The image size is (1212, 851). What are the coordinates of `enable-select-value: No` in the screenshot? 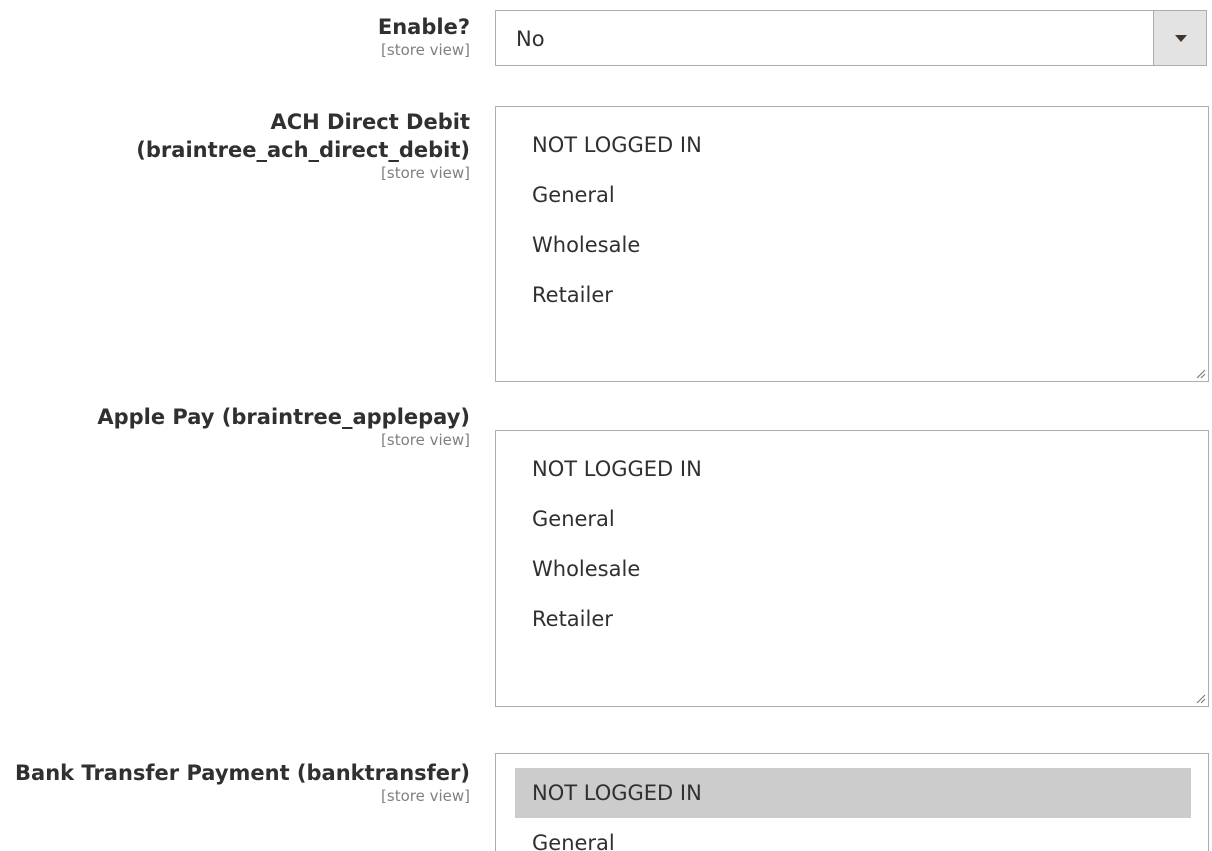 It's located at (530, 39).